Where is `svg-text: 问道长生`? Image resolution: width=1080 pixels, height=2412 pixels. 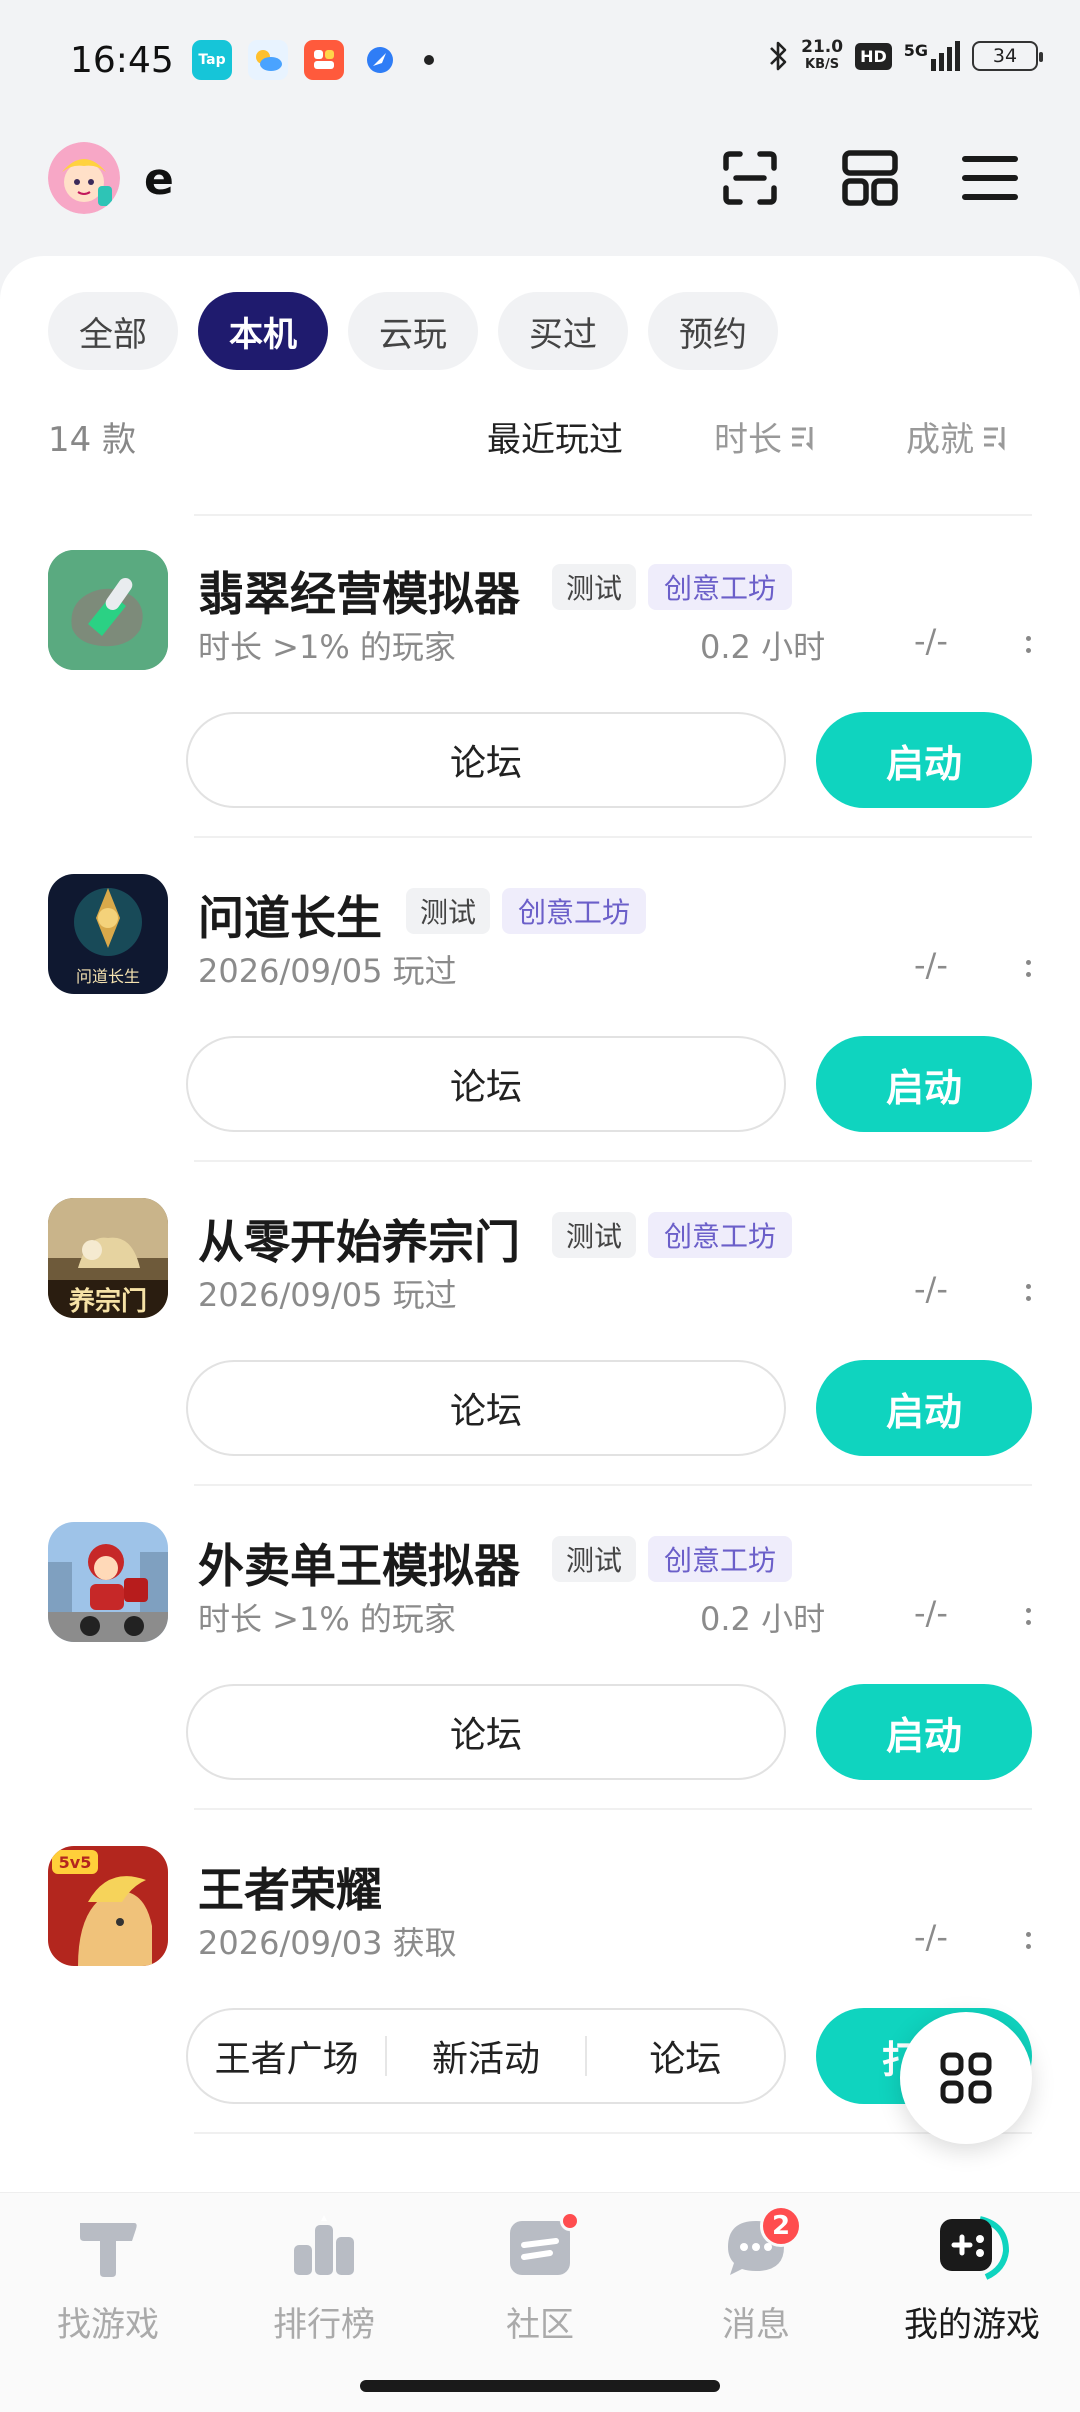
svg-text: 问道长生 is located at coordinates (108, 976).